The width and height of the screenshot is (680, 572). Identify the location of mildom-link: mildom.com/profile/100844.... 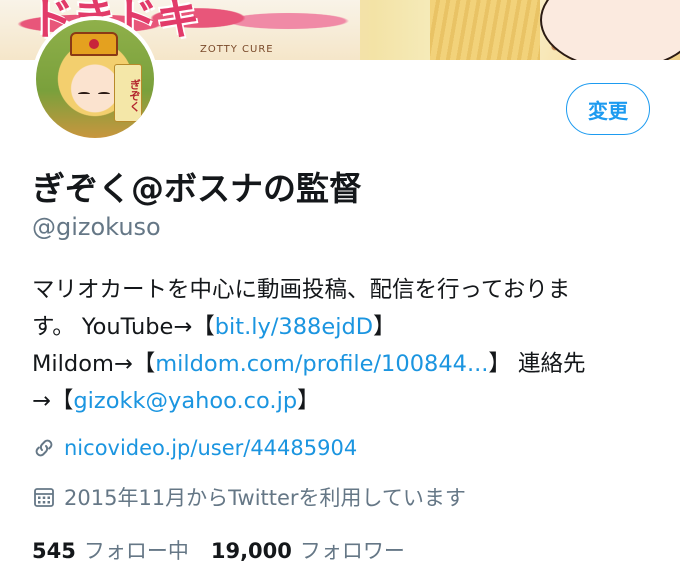
(321, 364).